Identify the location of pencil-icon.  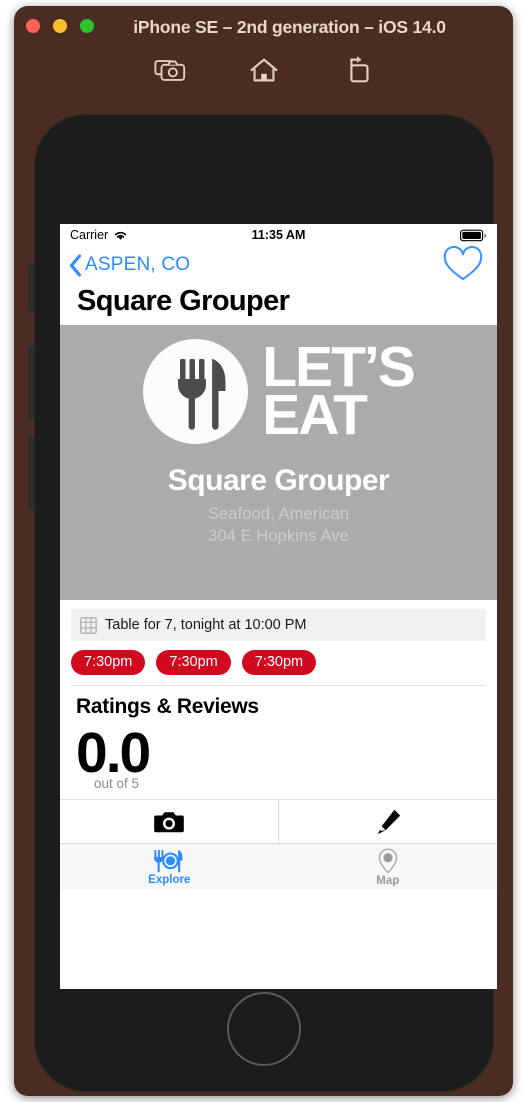
(389, 821).